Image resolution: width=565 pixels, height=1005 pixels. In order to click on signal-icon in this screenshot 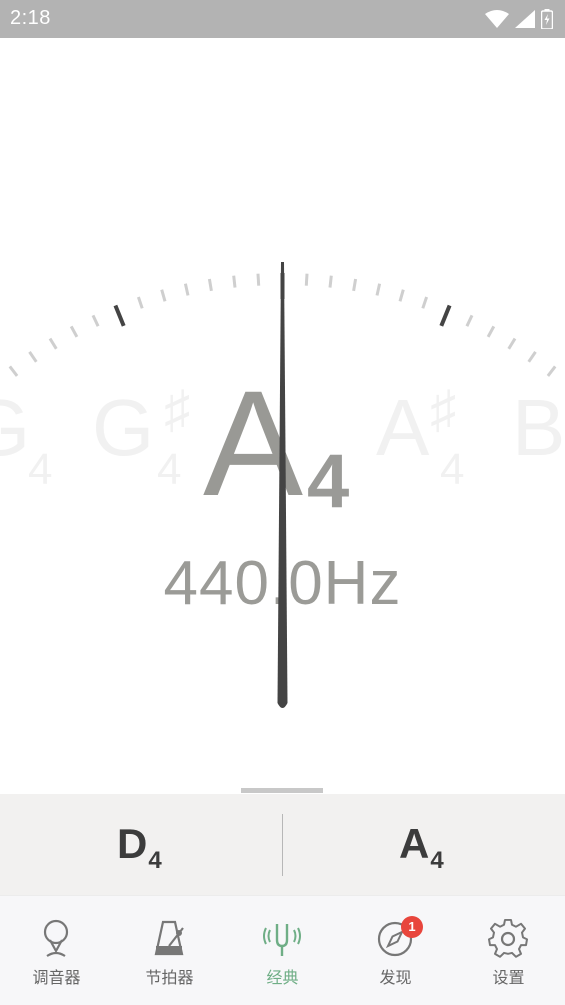, I will do `click(525, 19)`.